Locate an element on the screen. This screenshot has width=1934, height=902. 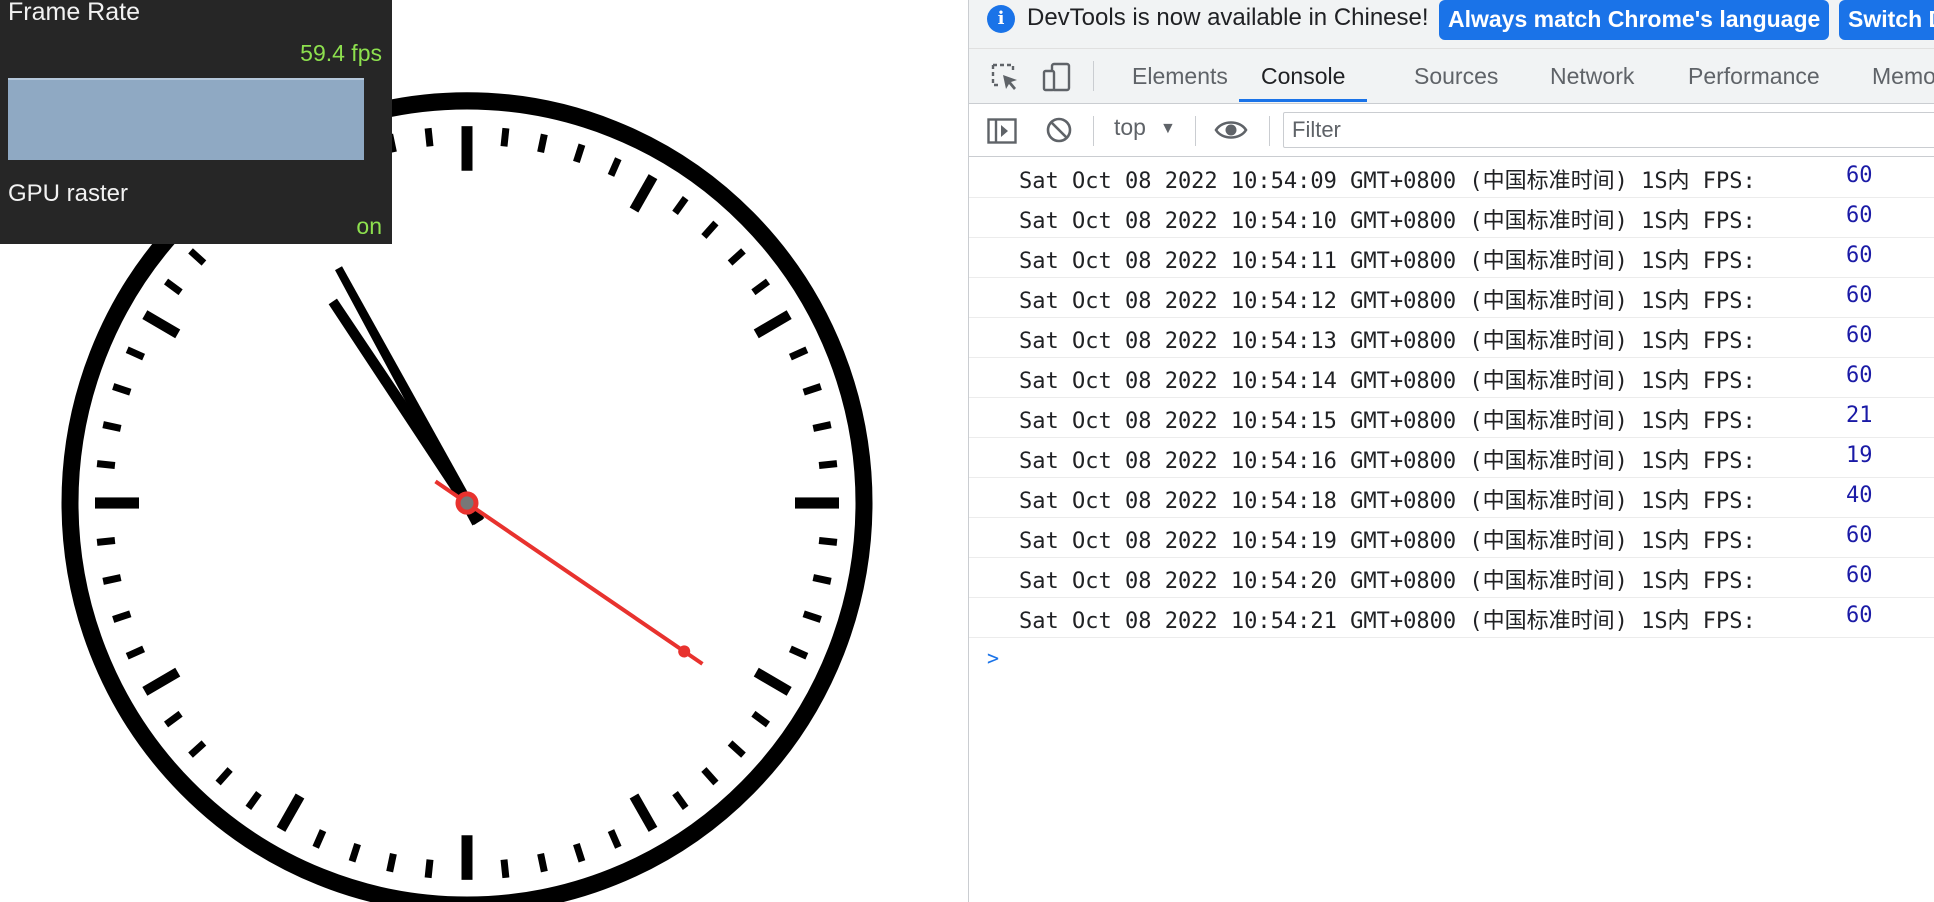
console-fps-value: 19 is located at coordinates (1859, 455).